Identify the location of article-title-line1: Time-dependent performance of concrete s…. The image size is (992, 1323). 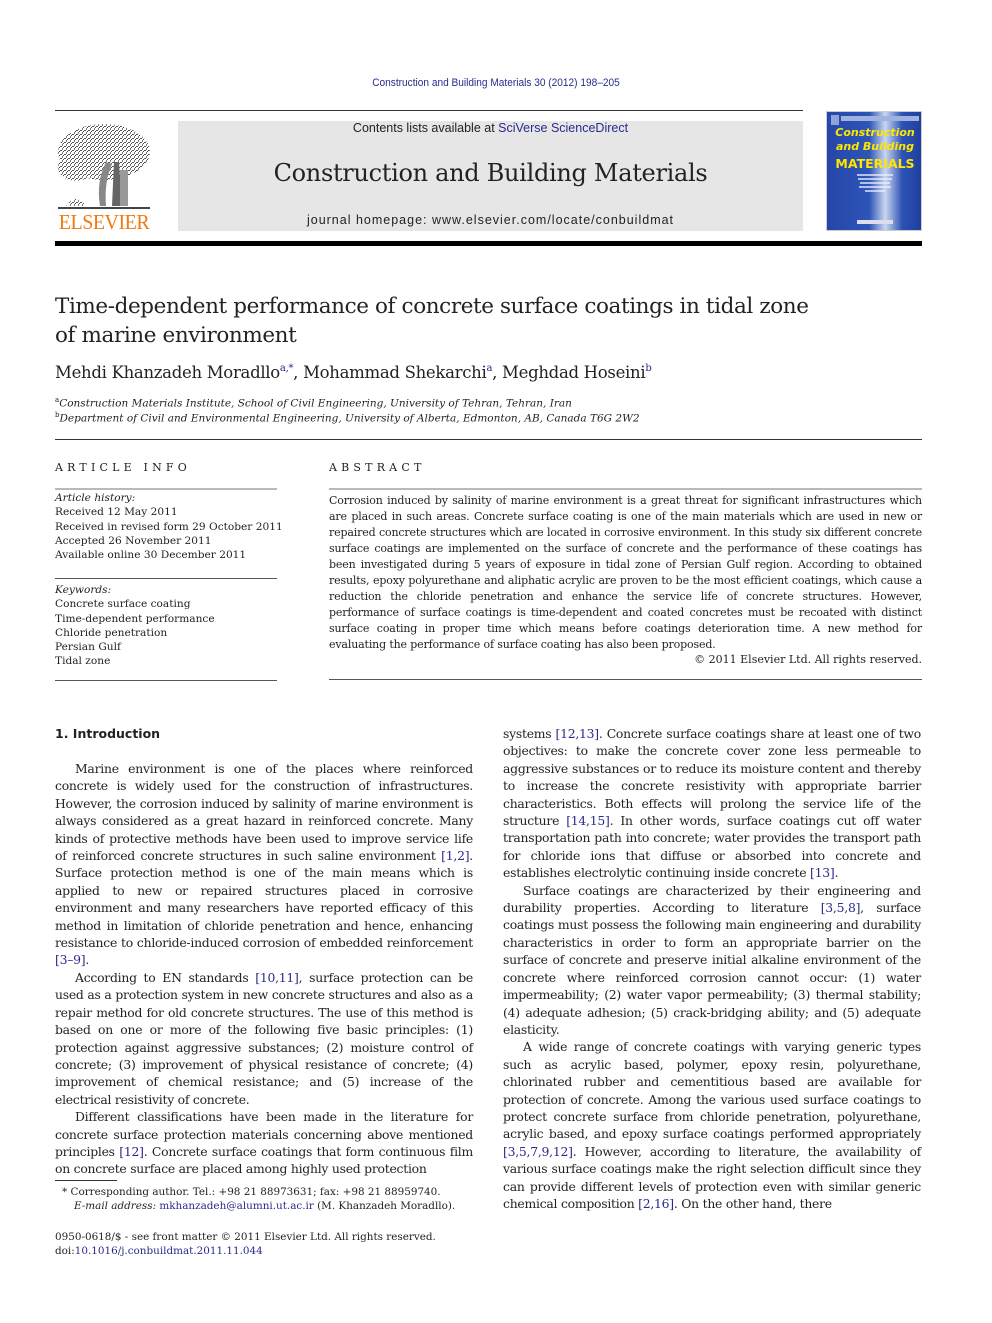
(432, 306).